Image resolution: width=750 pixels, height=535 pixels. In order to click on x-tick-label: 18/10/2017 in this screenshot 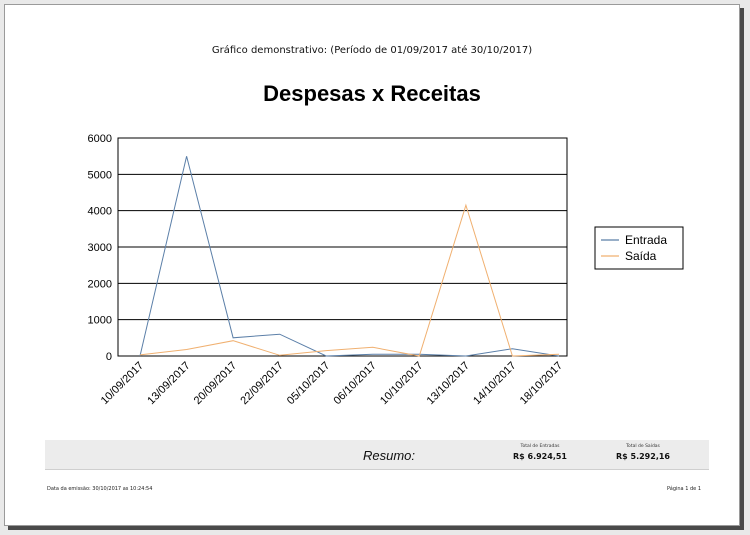, I will do `click(541, 383)`.